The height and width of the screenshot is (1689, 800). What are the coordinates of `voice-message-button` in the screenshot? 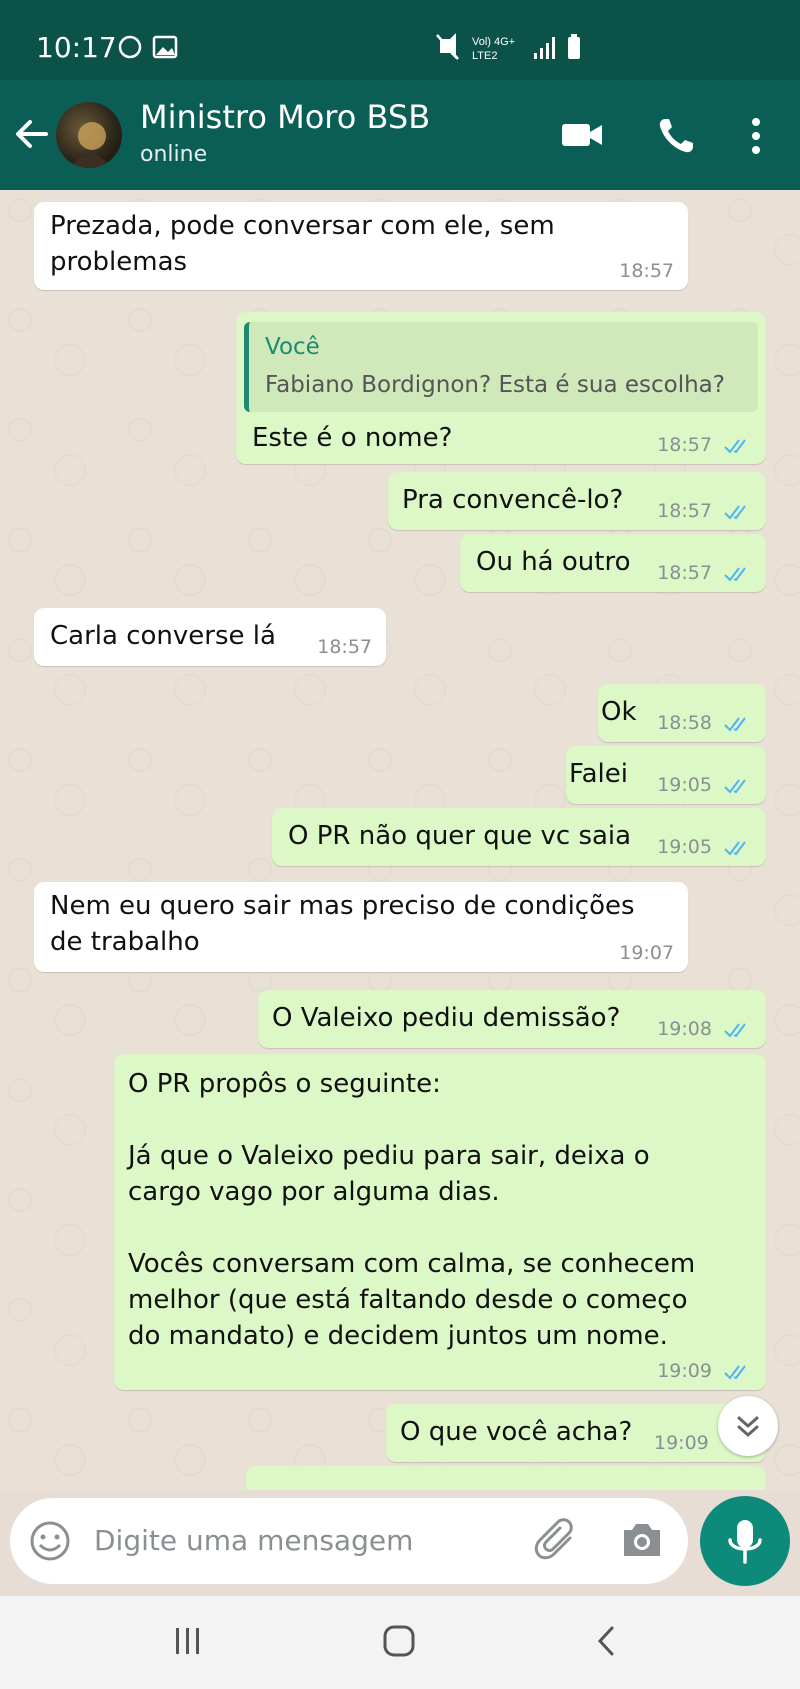 It's located at (745, 1541).